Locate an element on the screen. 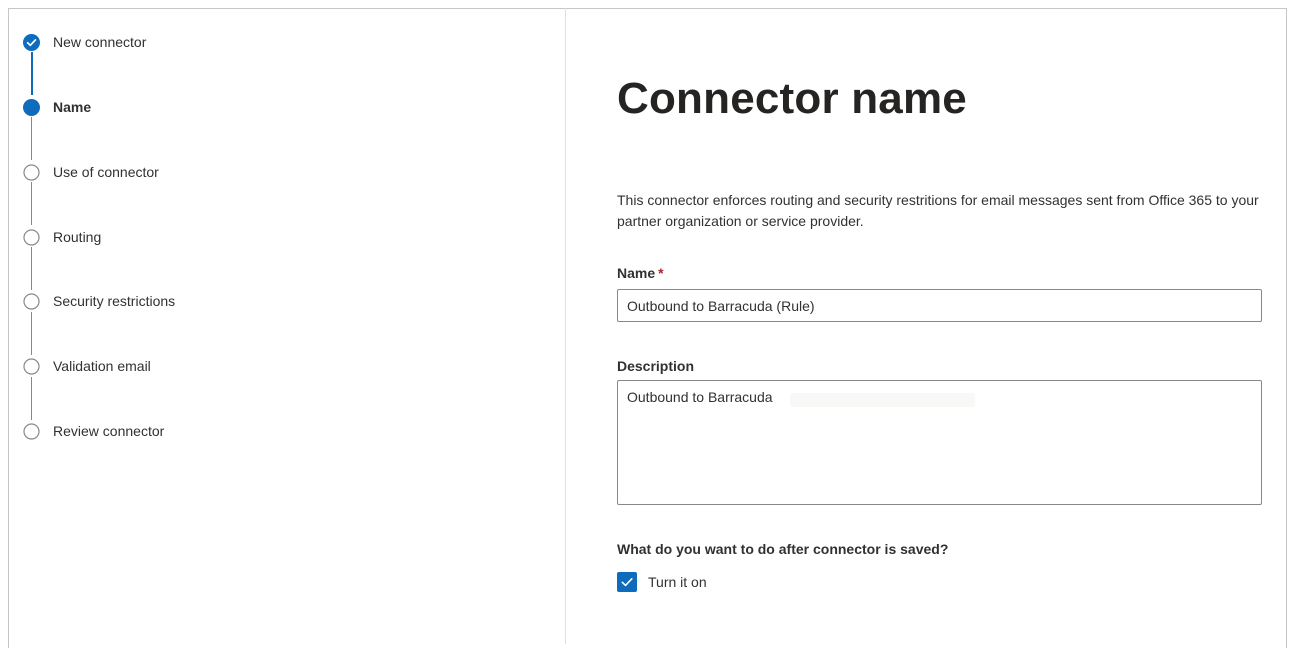 This screenshot has height=648, width=1291. completed-check-icon is located at coordinates (31, 42).